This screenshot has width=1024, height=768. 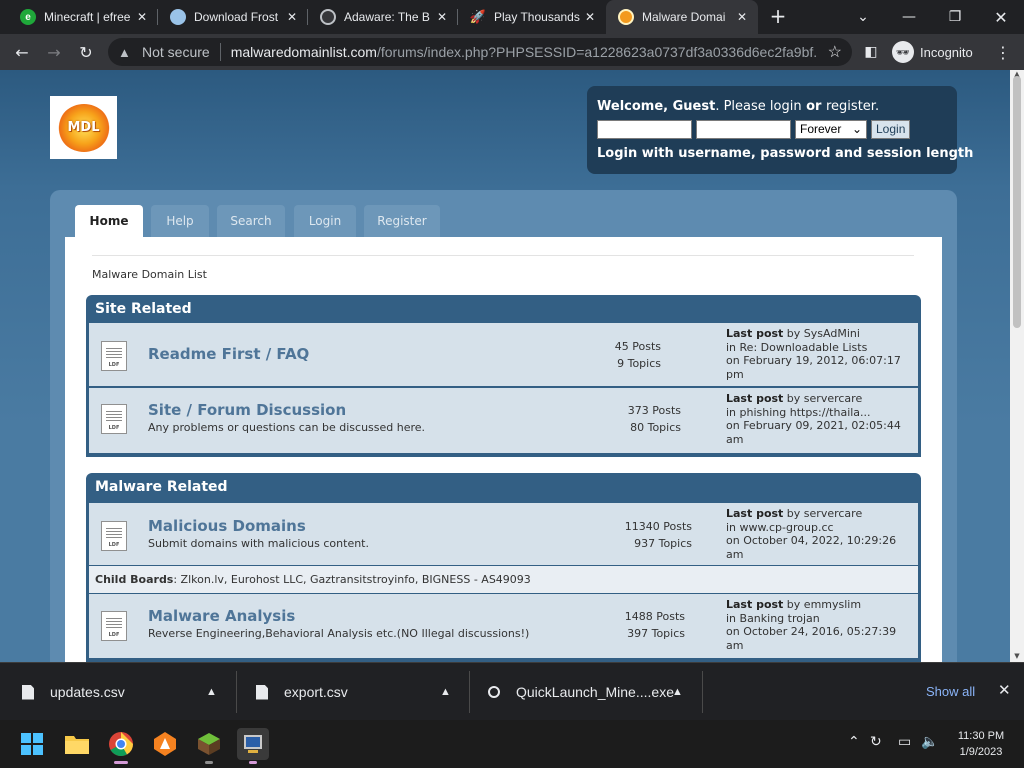 I want to click on last-post-topic: in www.cp-group.cc, so click(x=821, y=528).